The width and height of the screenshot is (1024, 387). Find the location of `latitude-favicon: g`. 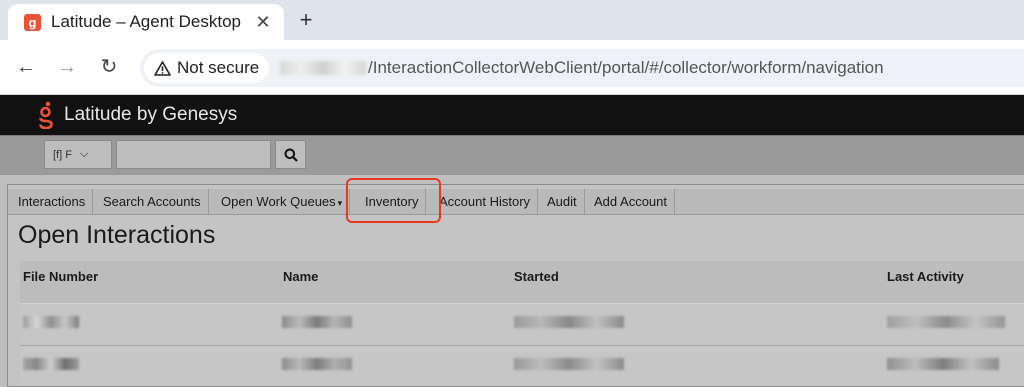

latitude-favicon: g is located at coordinates (32, 22).